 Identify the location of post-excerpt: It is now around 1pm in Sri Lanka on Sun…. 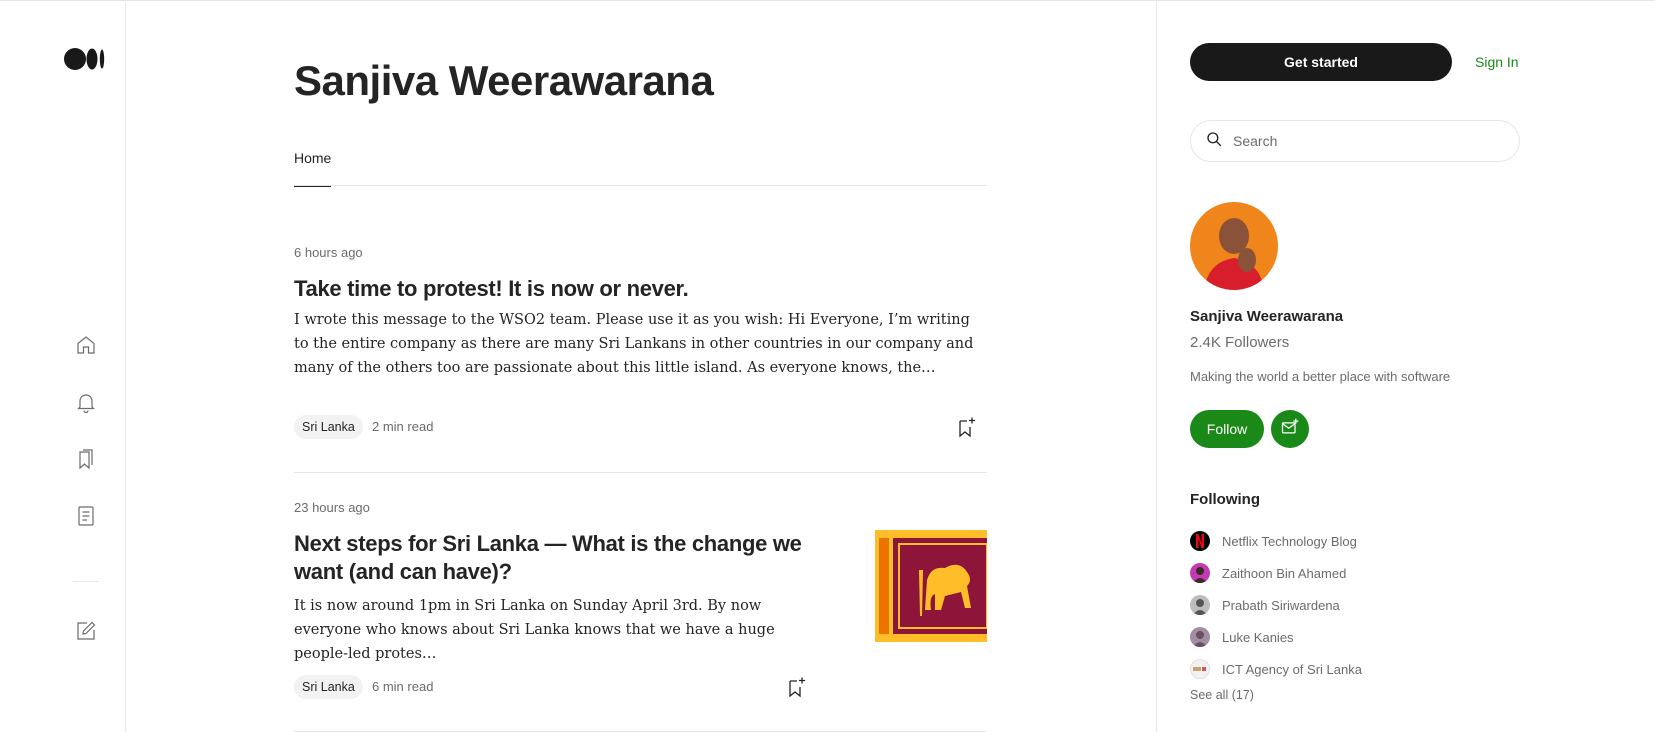
(554, 630).